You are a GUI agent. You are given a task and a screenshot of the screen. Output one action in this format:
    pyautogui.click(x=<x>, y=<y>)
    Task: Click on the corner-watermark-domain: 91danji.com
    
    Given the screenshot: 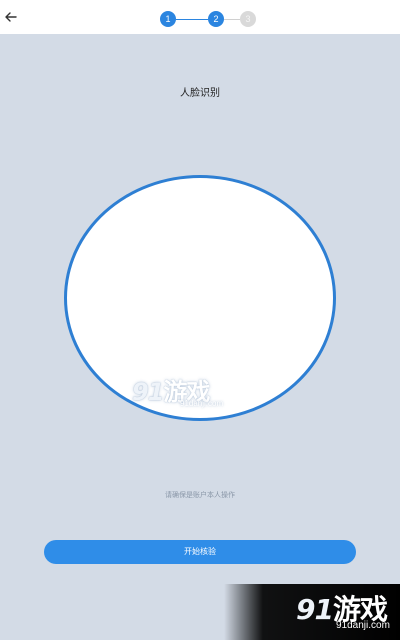 What is the action you would take?
    pyautogui.click(x=363, y=625)
    